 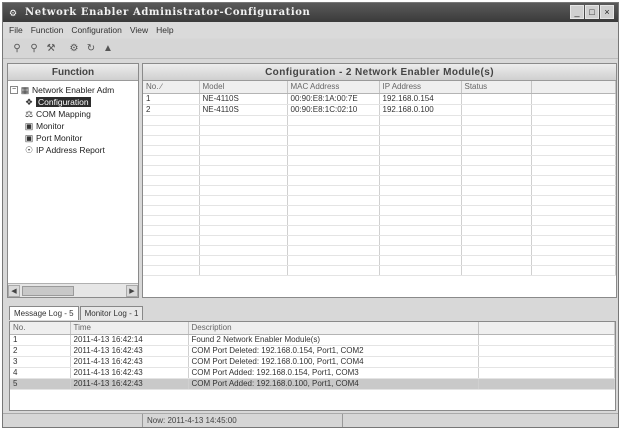 I want to click on cell-model: NE-4110S, so click(x=243, y=99).